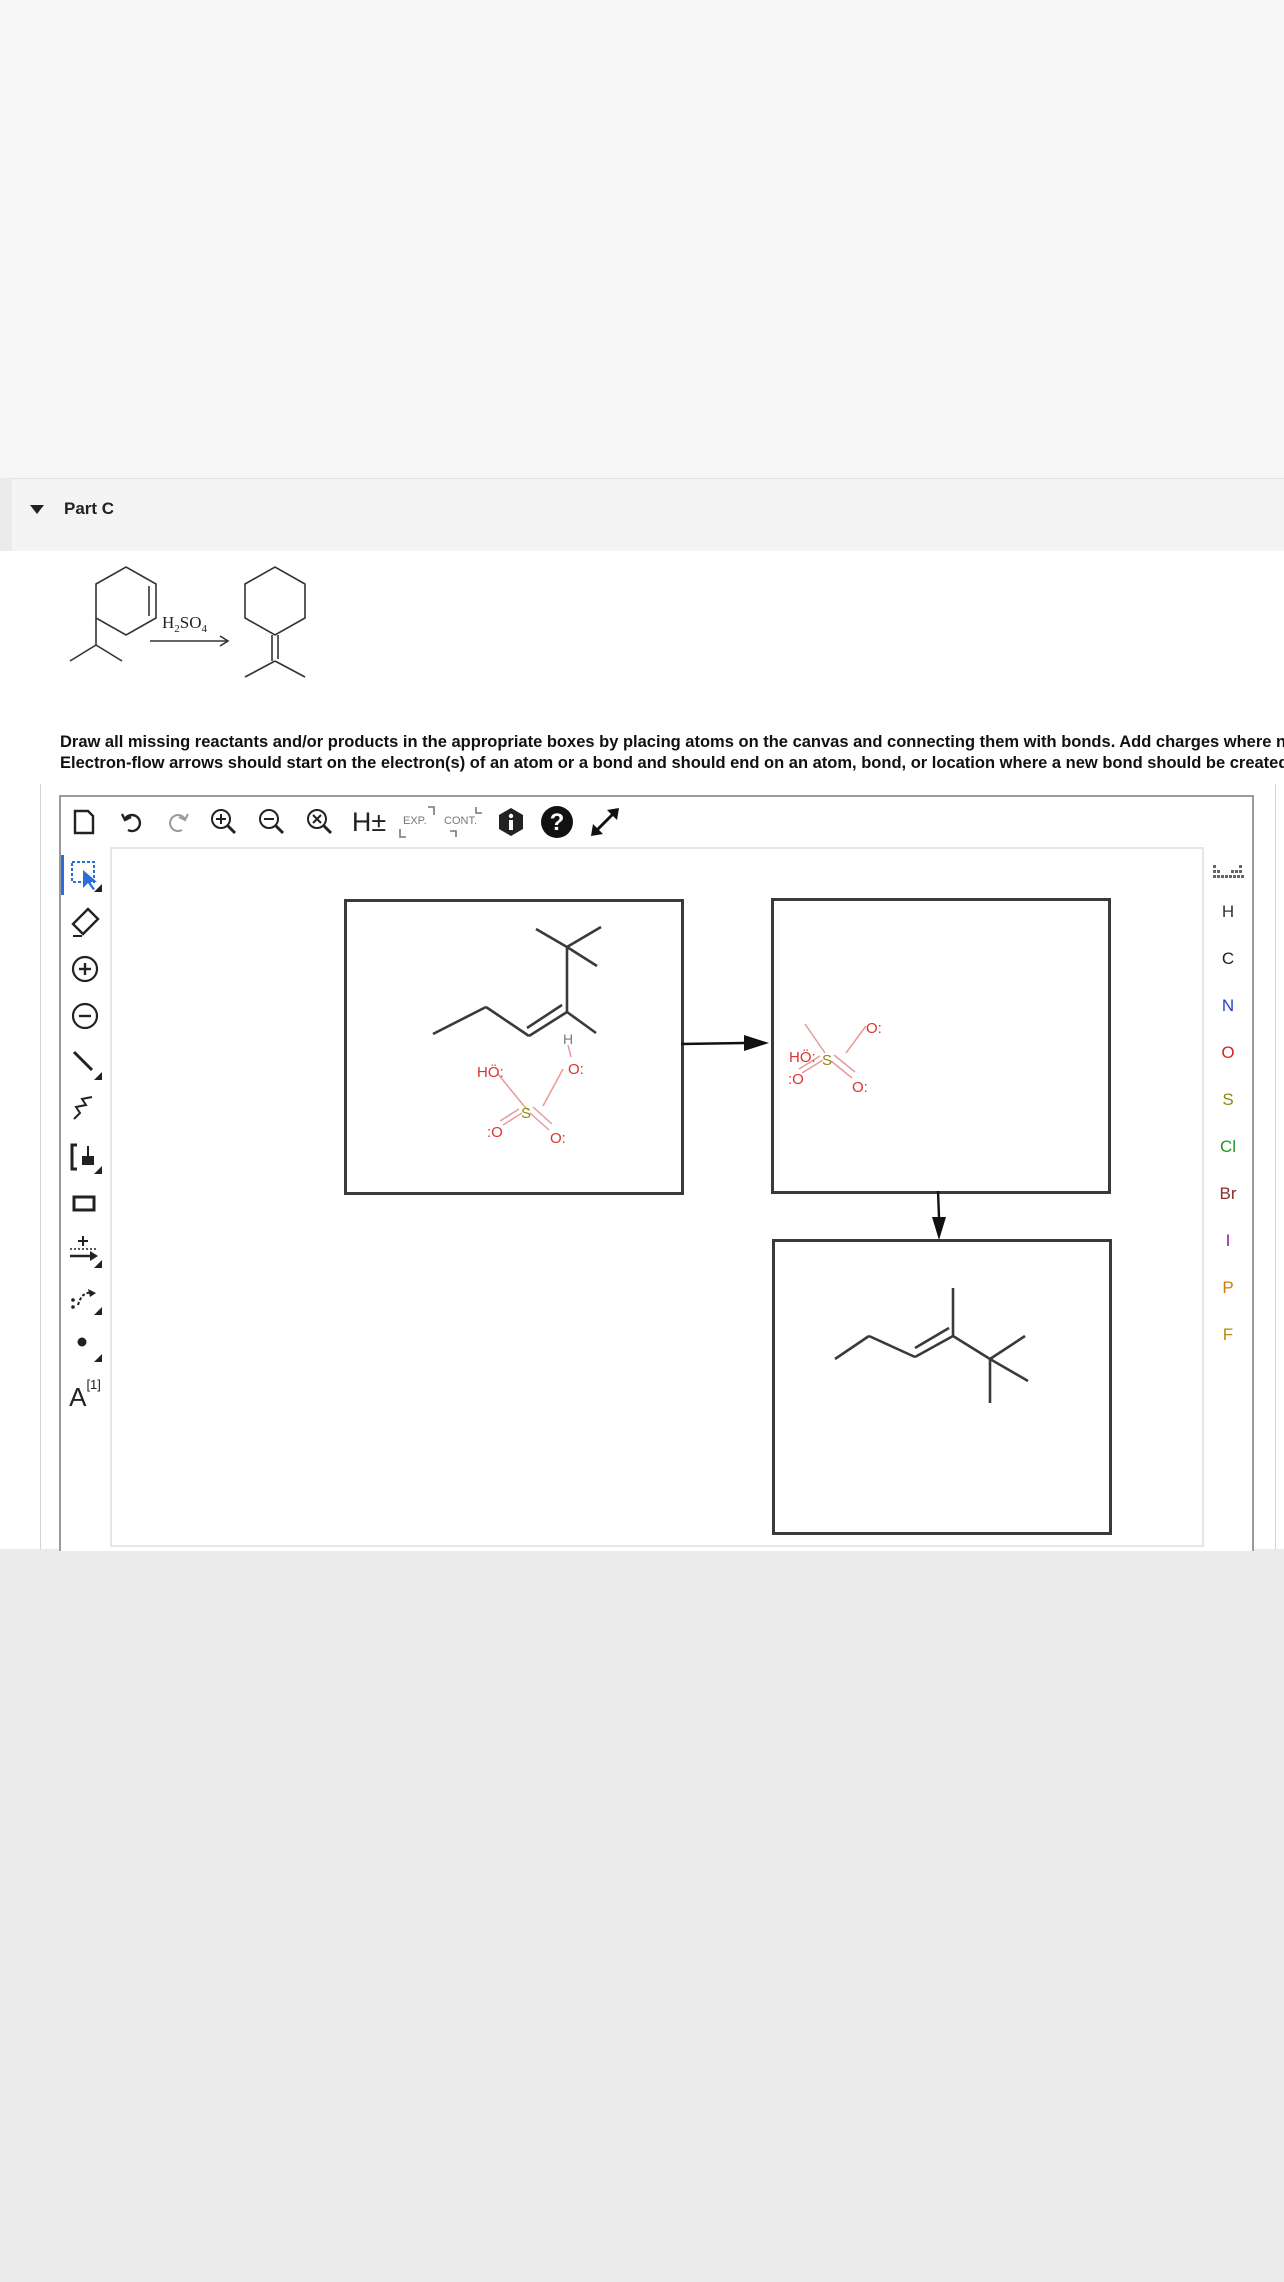  I want to click on left-toolbar: A [1], so click(85, 1199).